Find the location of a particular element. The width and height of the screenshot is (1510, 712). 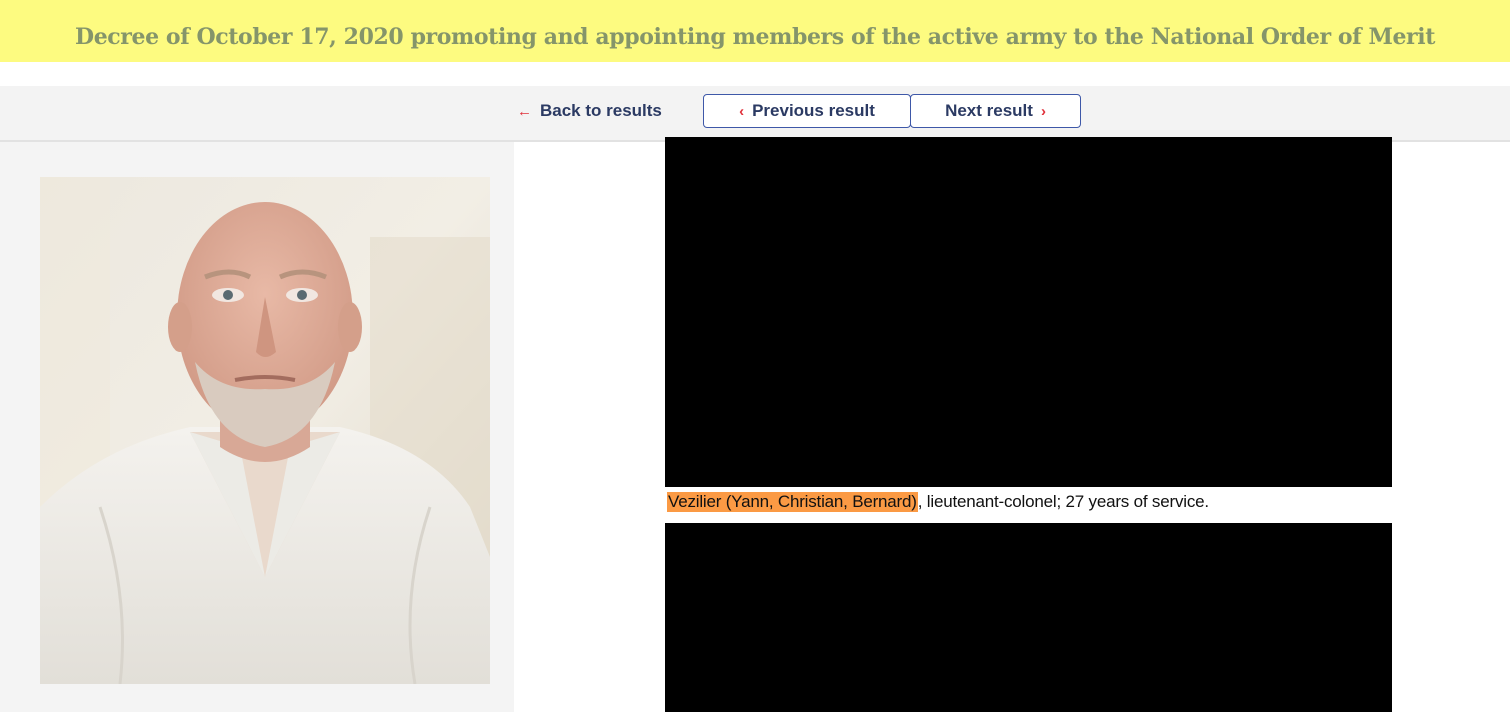

highlighted-name: Vezilier (Yann, Christian, Bernard) is located at coordinates (792, 502).